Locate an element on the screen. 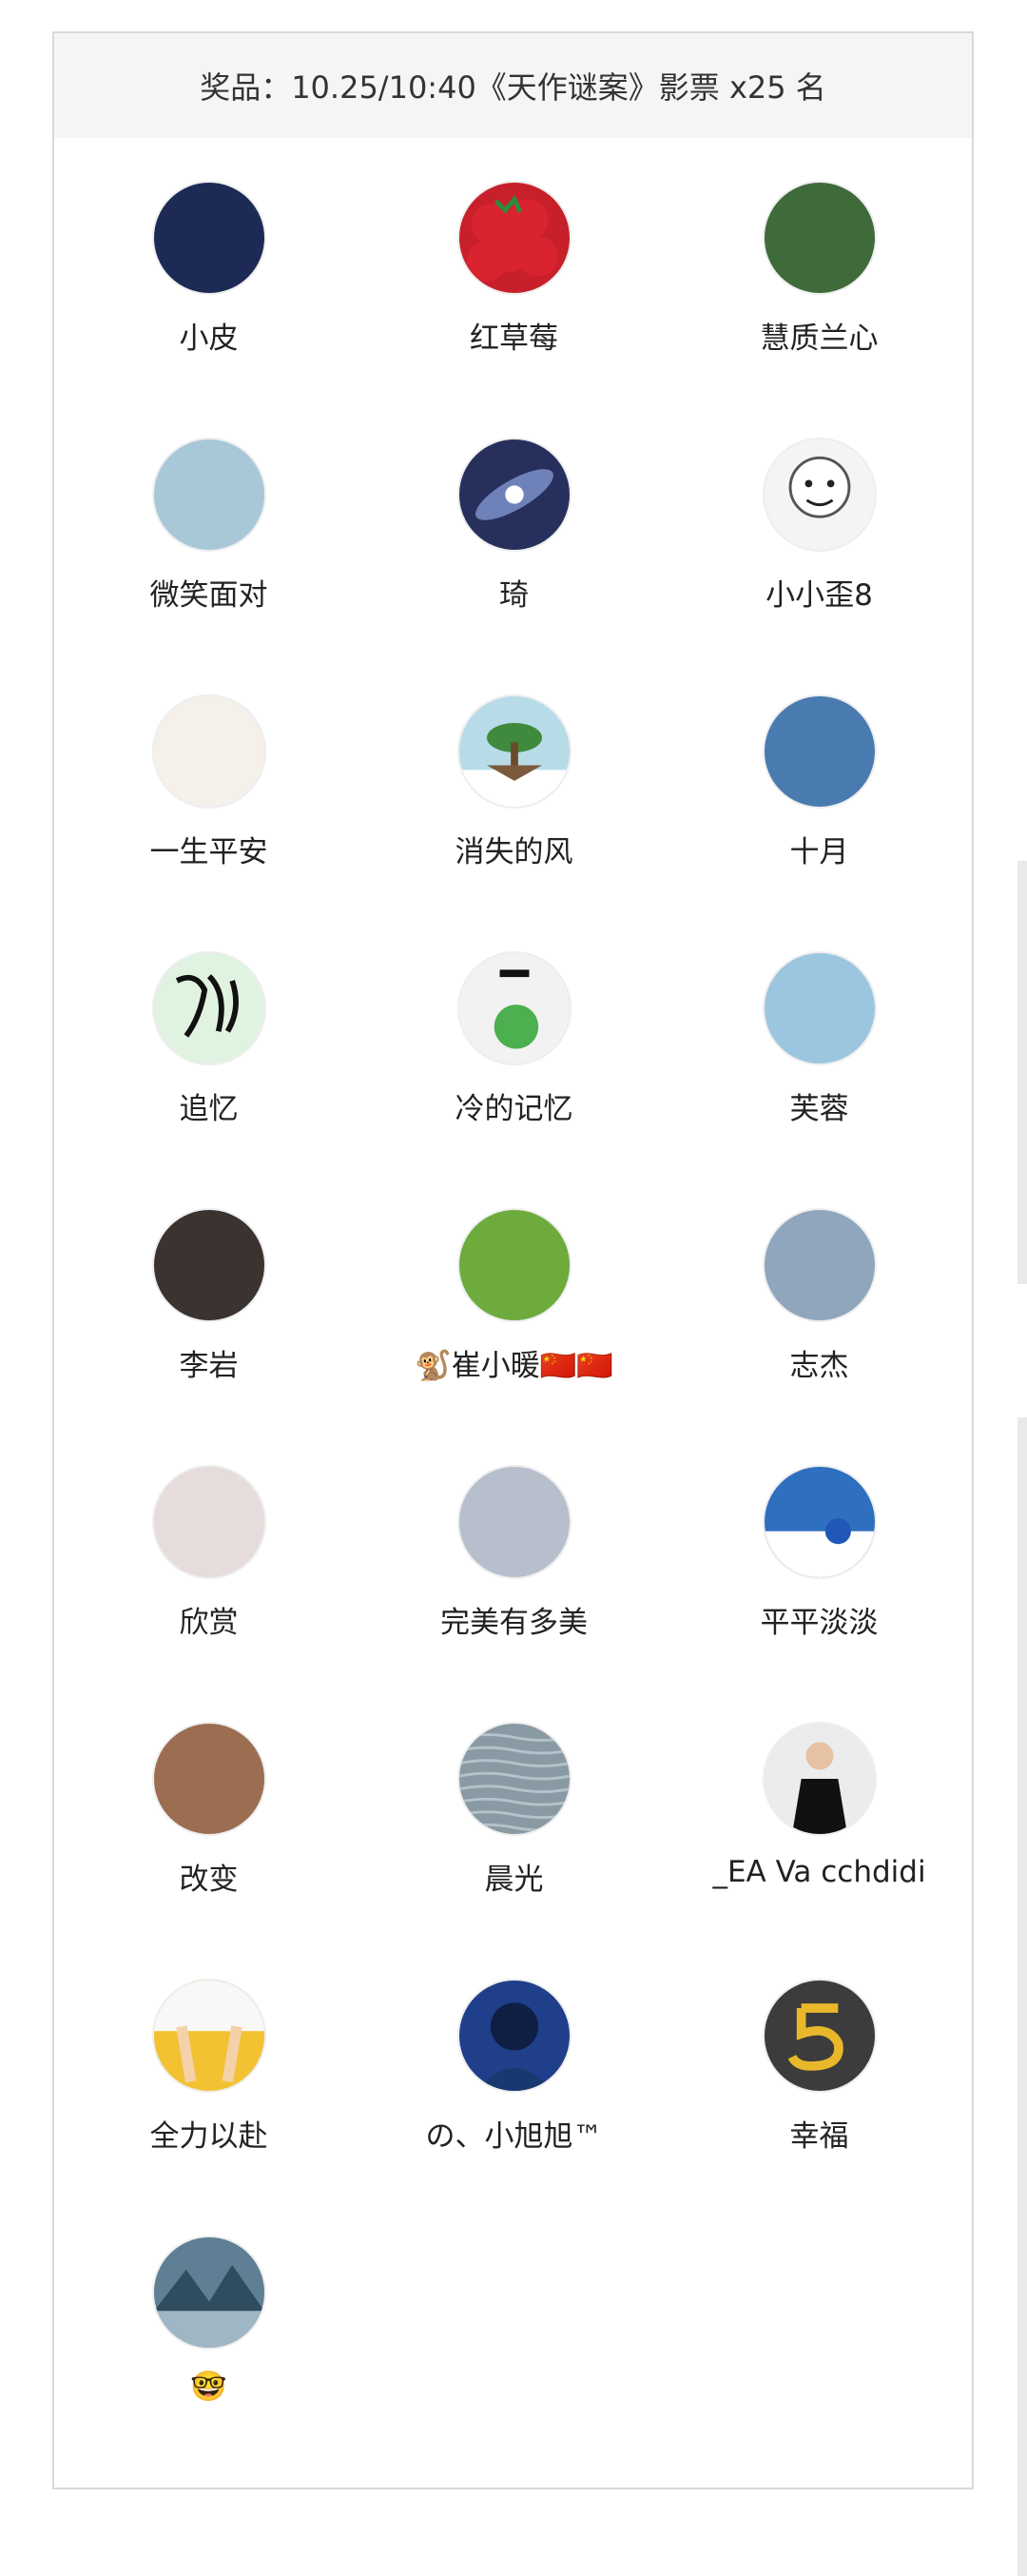 The width and height of the screenshot is (1027, 2576). winner-item: 芙蓉 is located at coordinates (819, 1036).